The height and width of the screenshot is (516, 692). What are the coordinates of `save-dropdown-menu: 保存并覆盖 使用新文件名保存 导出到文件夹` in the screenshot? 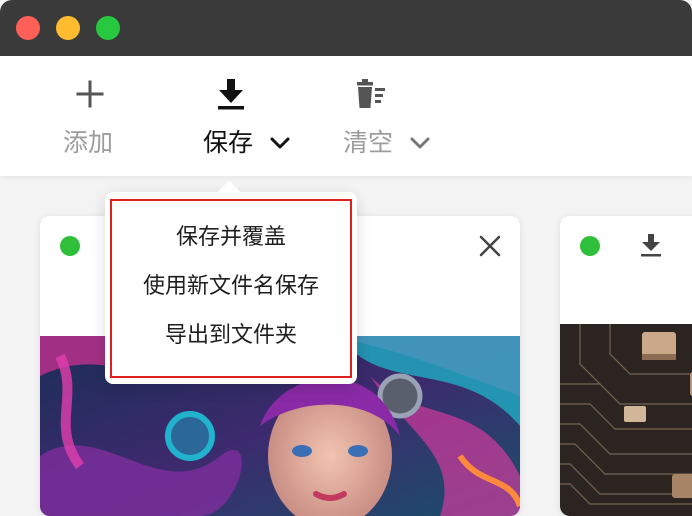 It's located at (231, 282).